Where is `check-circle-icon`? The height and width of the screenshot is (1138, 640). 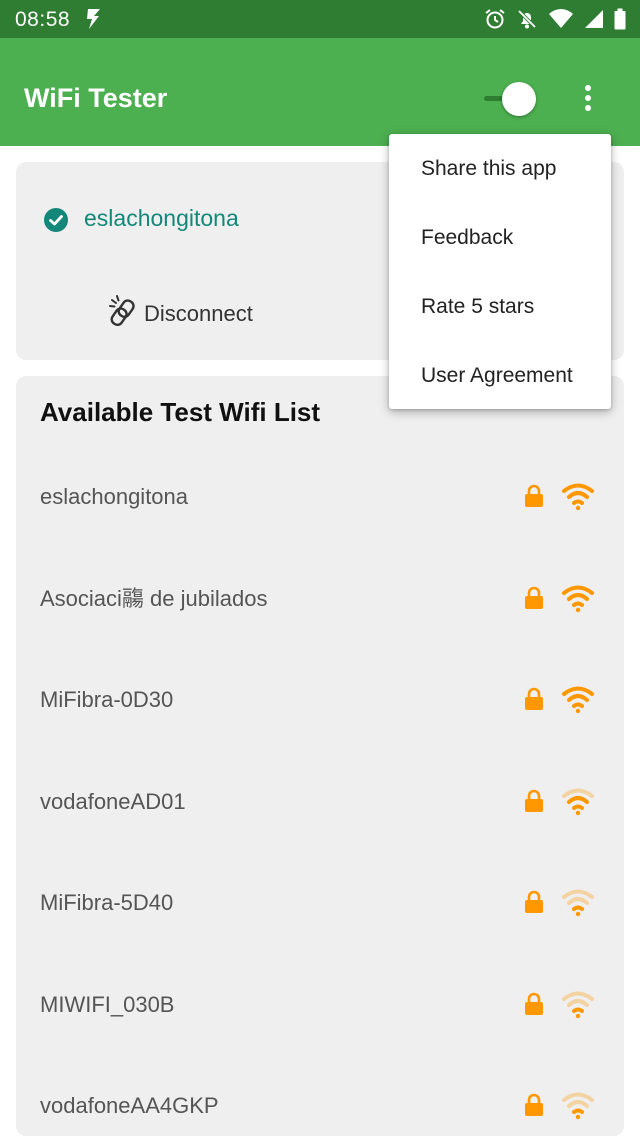 check-circle-icon is located at coordinates (56, 222).